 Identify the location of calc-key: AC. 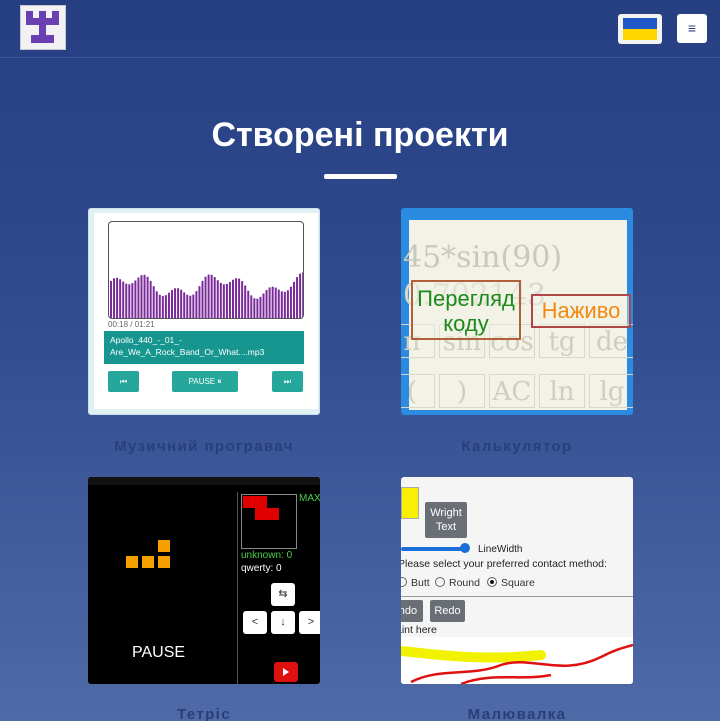
(512, 391).